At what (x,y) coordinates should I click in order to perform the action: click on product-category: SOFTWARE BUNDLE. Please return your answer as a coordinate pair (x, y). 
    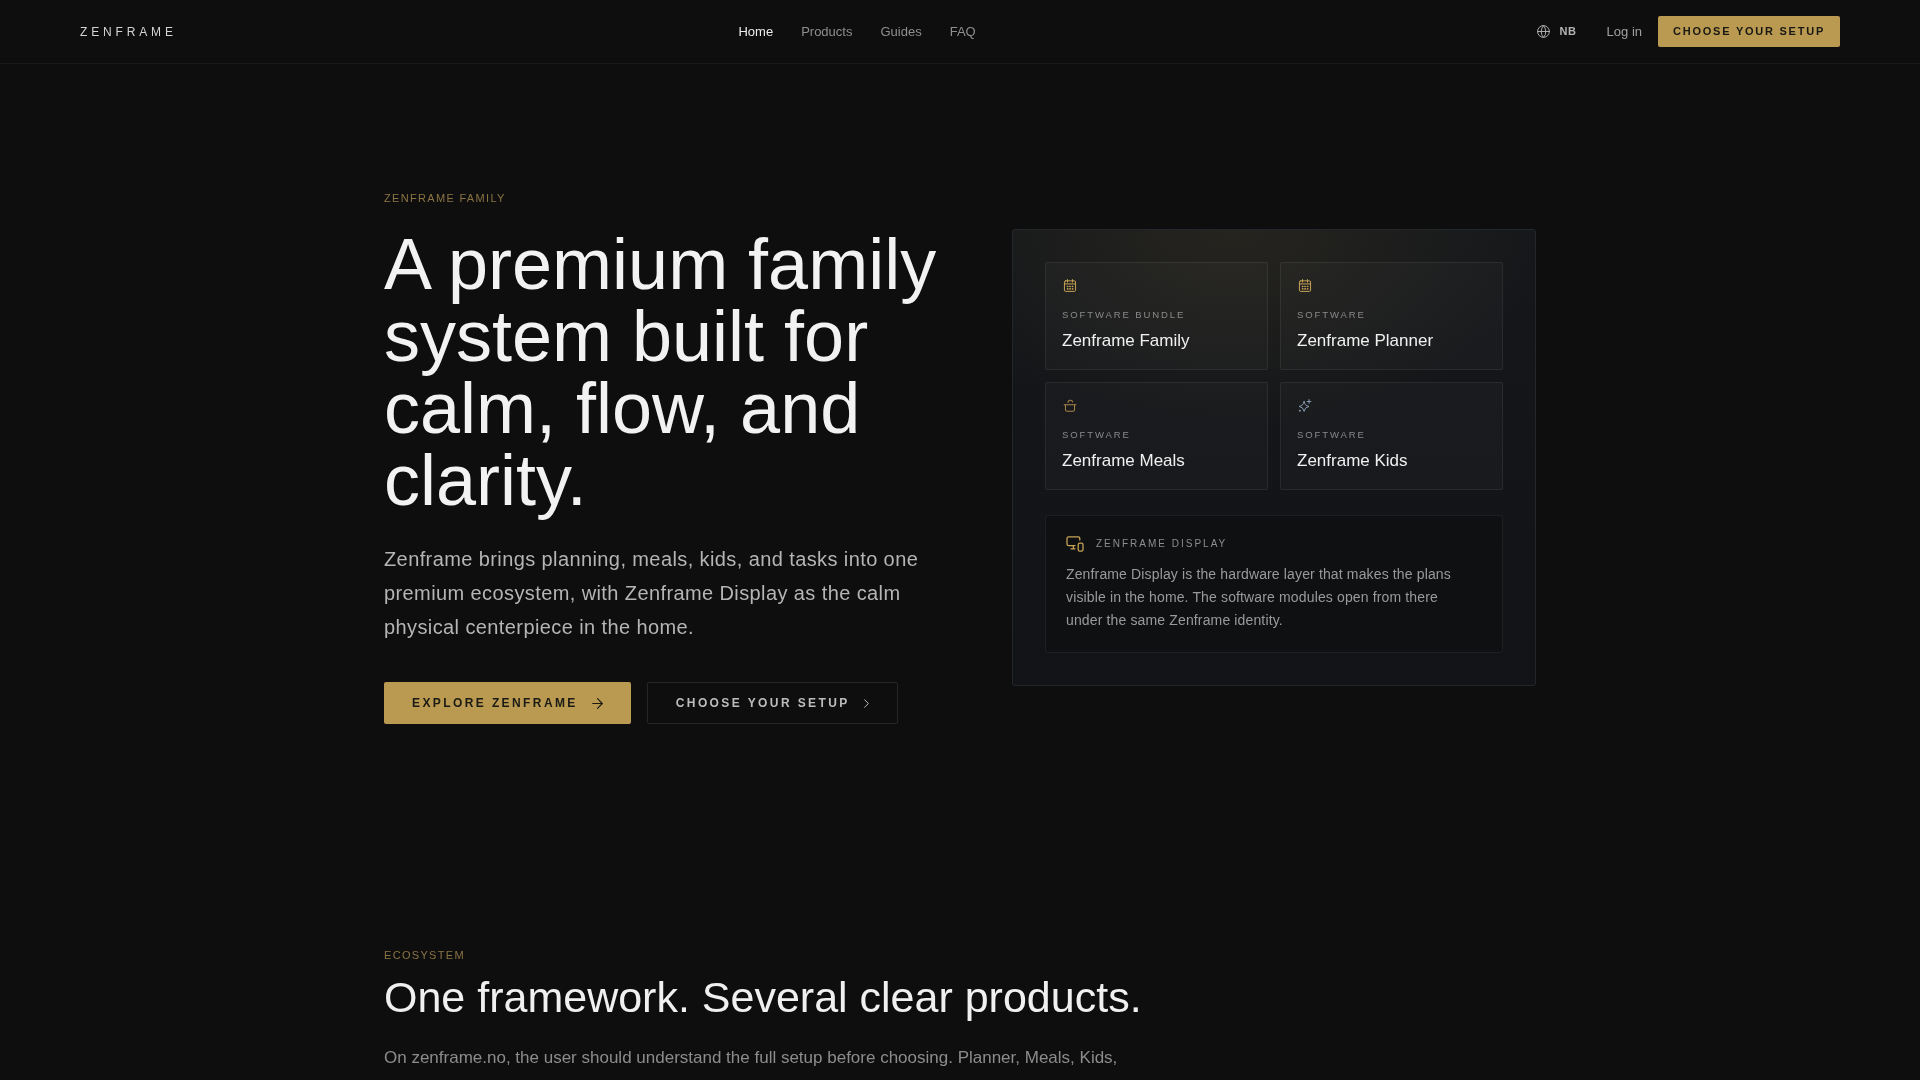
    Looking at the image, I should click on (1124, 314).